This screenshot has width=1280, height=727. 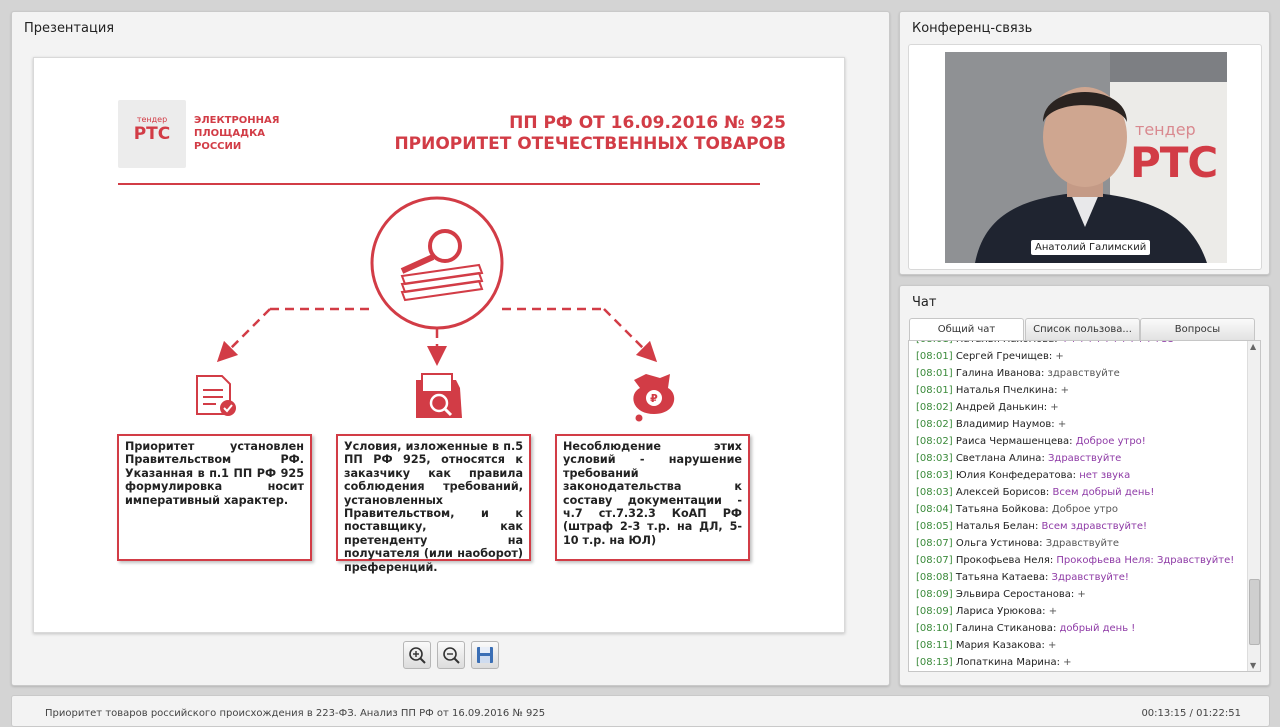 I want to click on arrow-left, so click(x=243, y=335).